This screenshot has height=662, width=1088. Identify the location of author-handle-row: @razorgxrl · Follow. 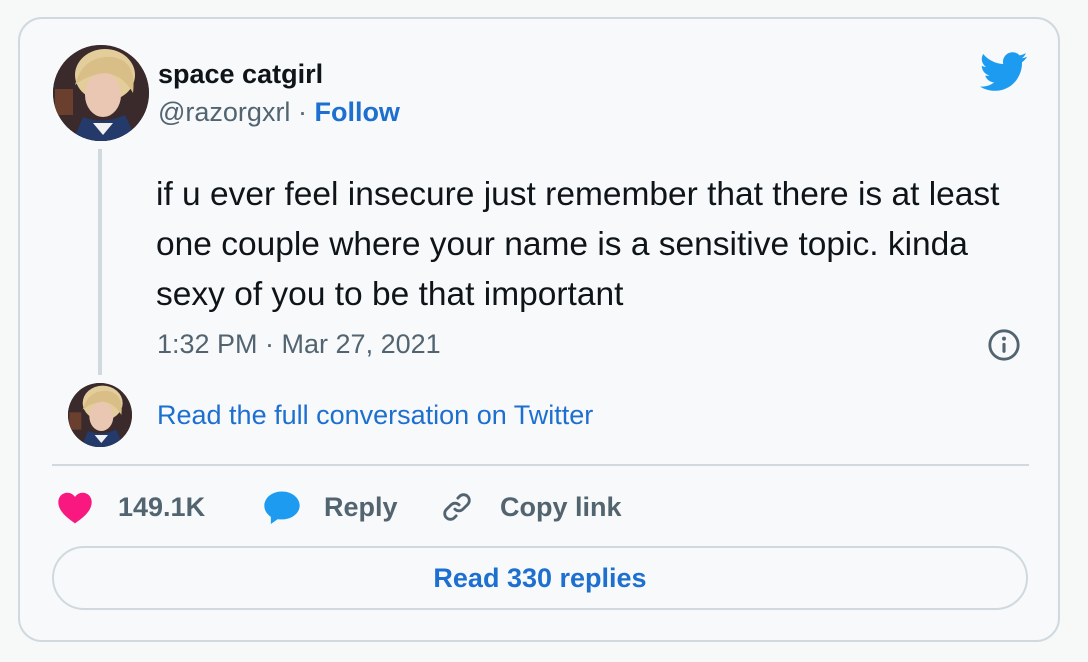
(279, 112).